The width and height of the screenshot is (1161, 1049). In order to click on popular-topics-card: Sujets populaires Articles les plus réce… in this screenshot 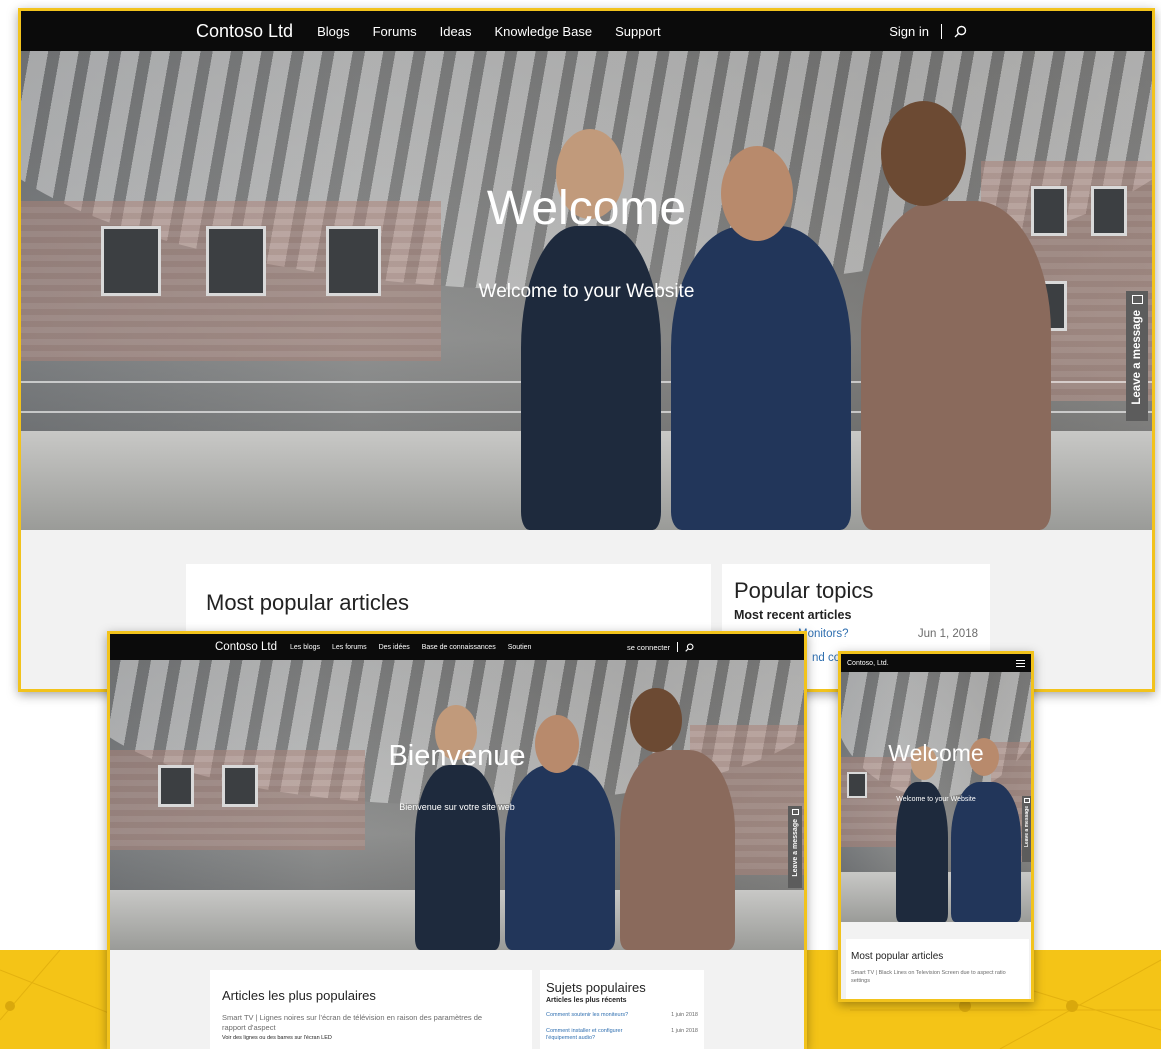, I will do `click(622, 1009)`.